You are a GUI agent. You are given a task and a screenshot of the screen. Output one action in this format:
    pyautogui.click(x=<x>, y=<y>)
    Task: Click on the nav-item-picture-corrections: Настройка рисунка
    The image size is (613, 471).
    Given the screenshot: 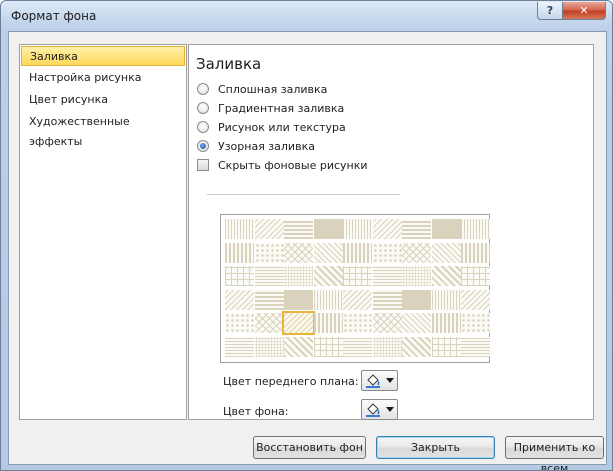 What is the action you would take?
    pyautogui.click(x=103, y=78)
    